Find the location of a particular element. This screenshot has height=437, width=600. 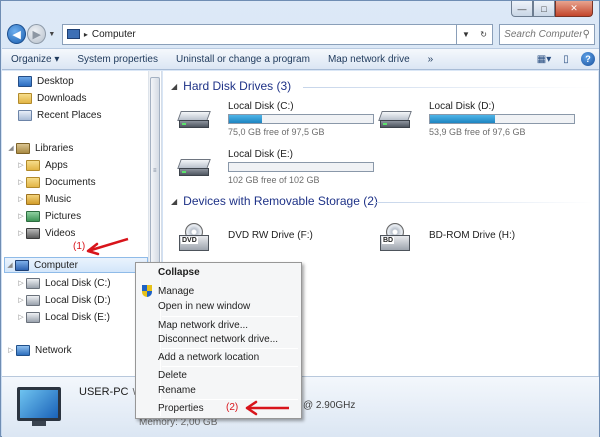

minimize-button: — is located at coordinates (522, 9).